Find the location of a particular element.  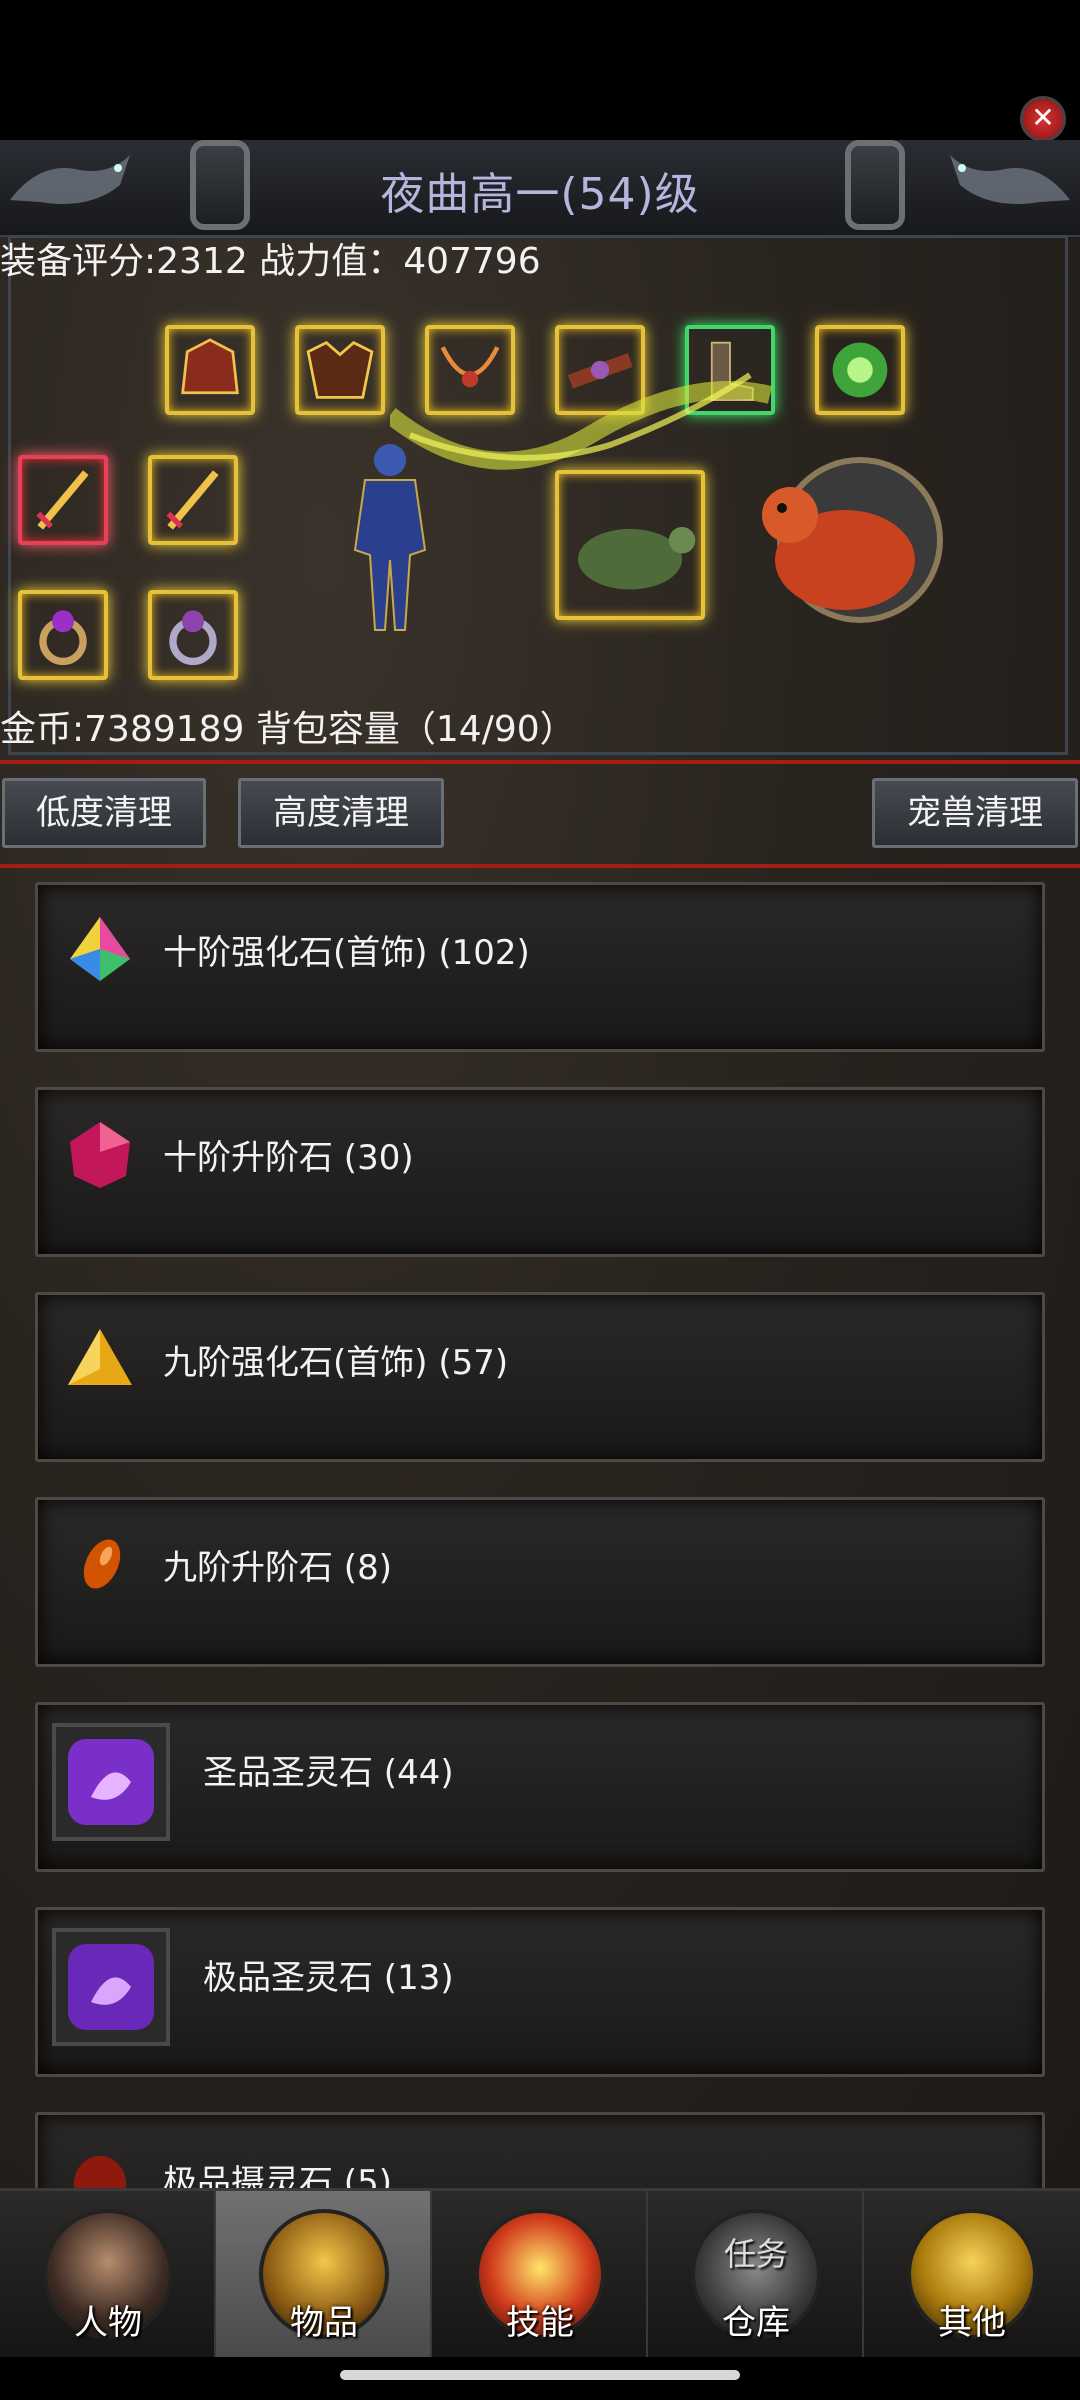

tab-label: 人物 is located at coordinates (108, 2323).